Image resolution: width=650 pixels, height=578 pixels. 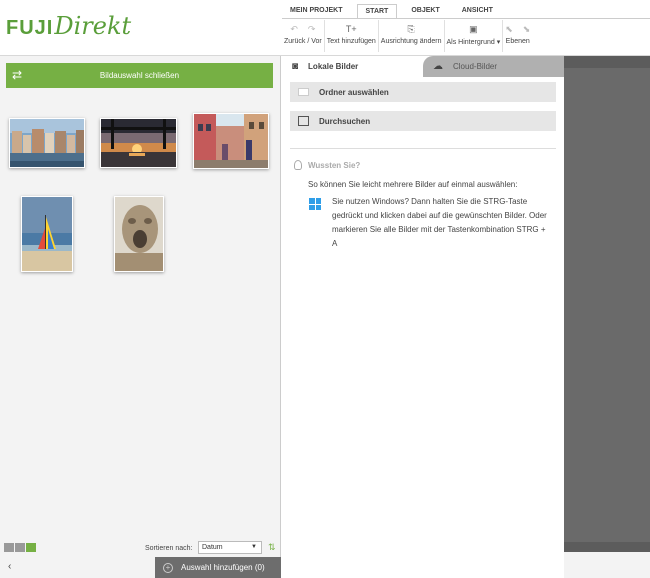 I want to click on folder-icon, so click(x=303, y=92).